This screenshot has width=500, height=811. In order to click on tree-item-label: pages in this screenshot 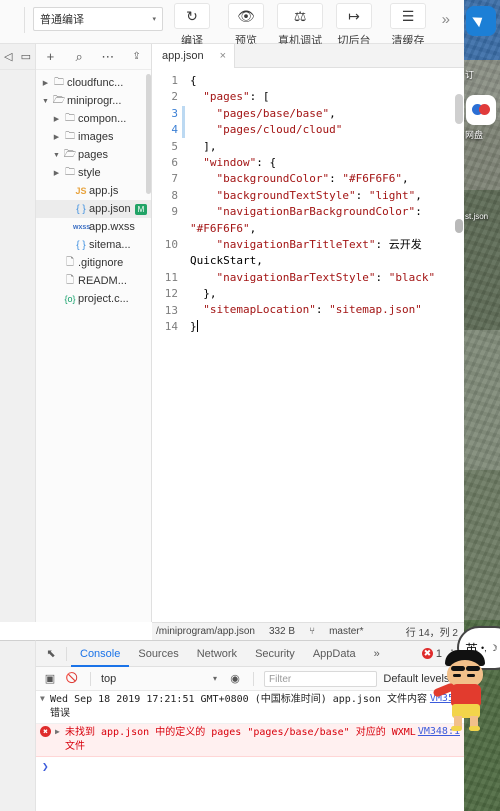, I will do `click(93, 155)`.